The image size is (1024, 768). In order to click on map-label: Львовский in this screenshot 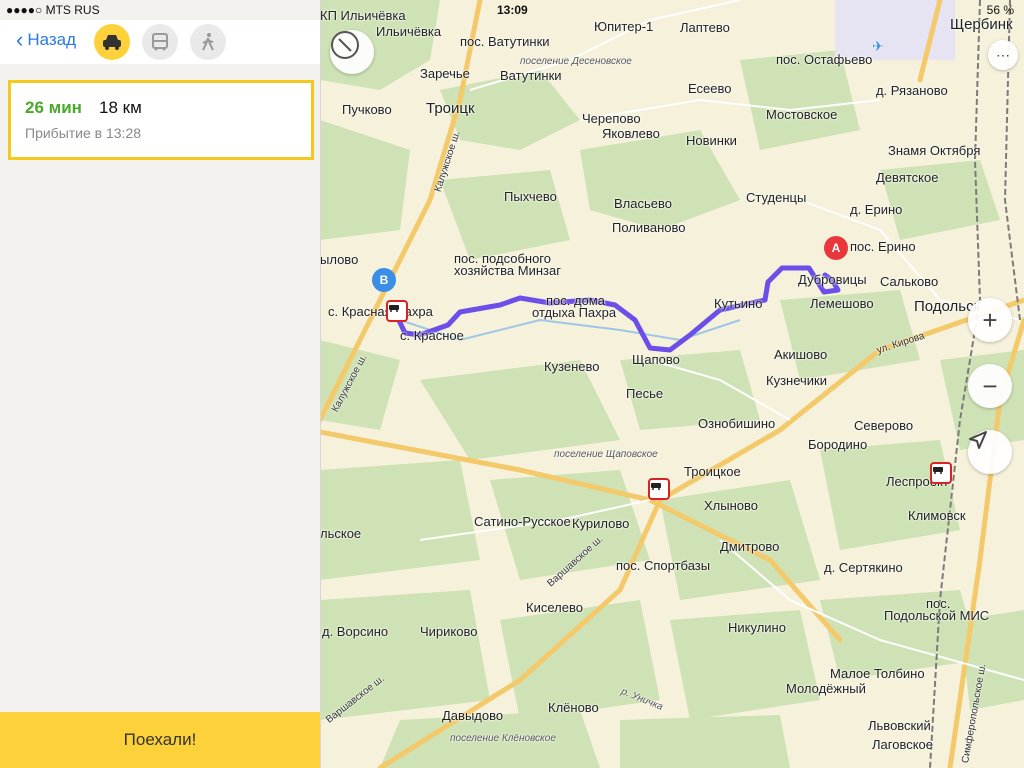, I will do `click(899, 725)`.